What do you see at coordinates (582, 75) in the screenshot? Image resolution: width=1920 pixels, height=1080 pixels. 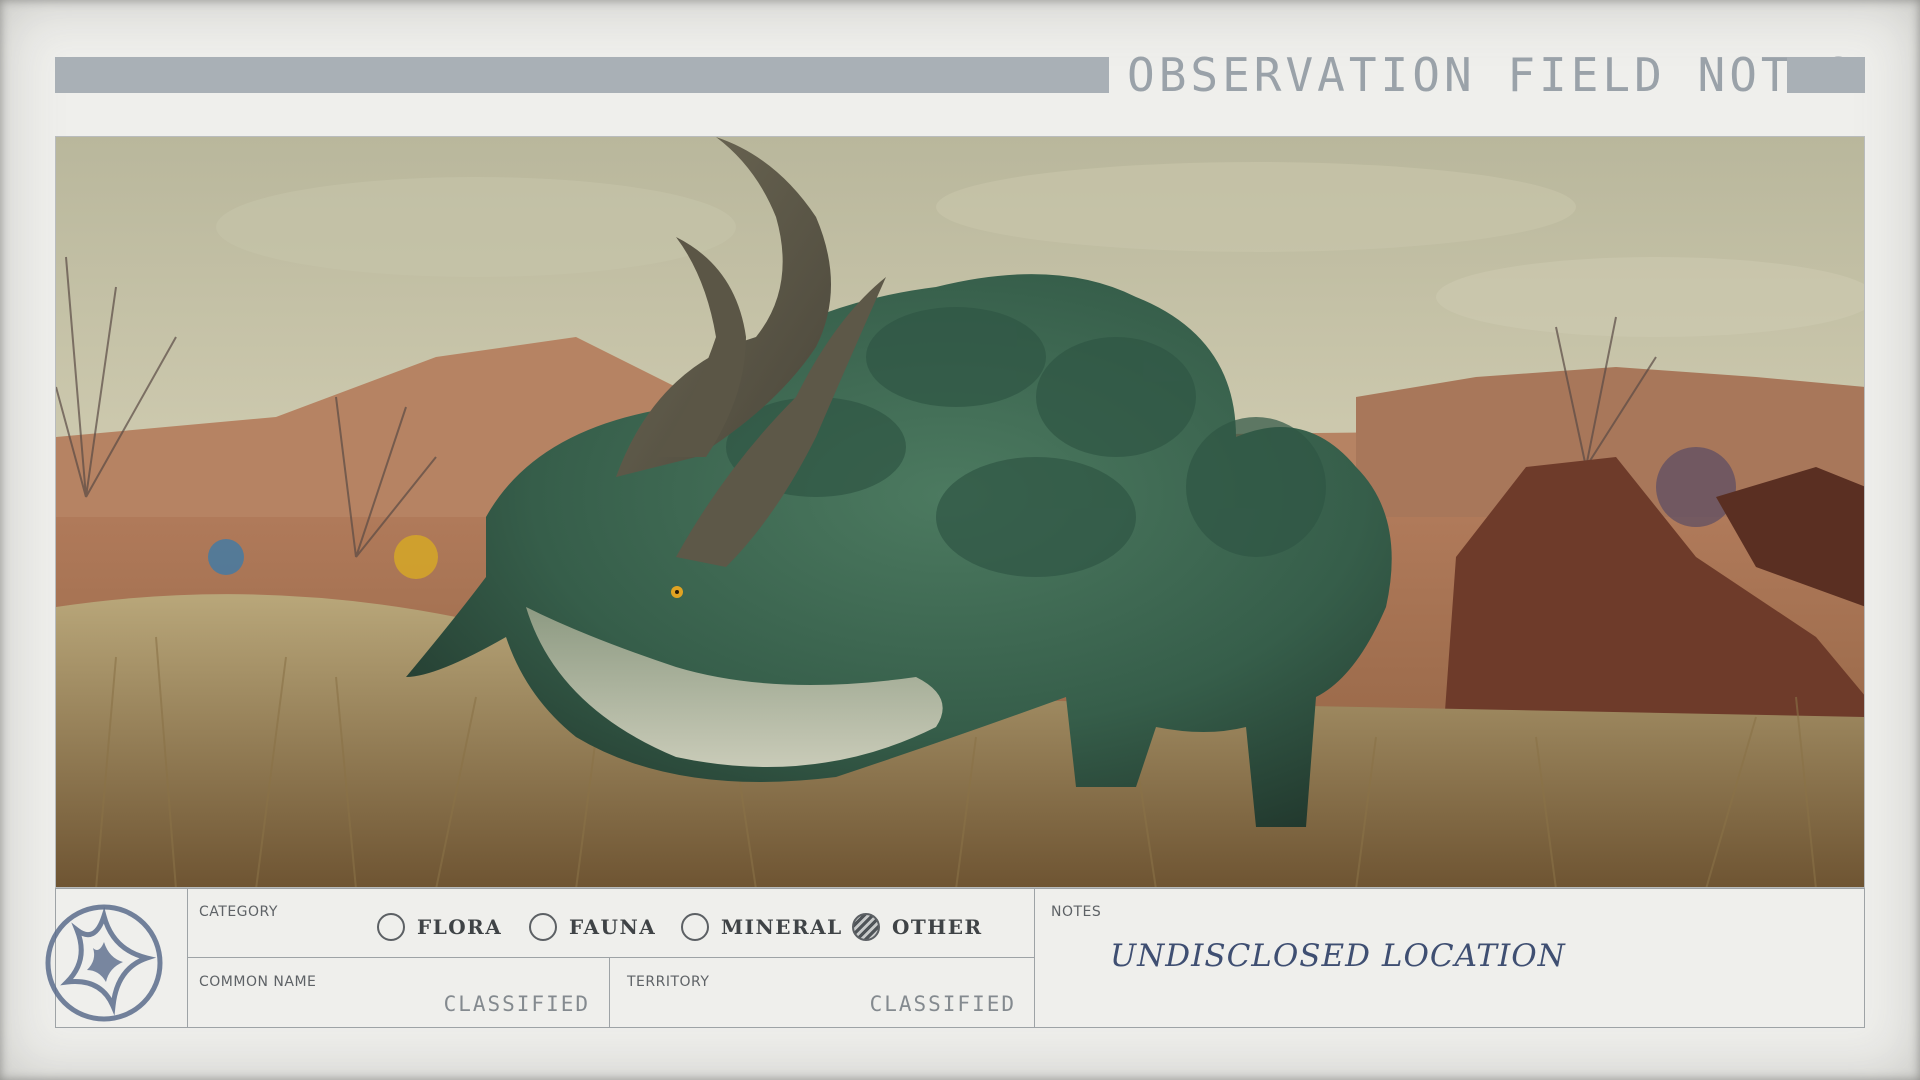 I see `header-bar-left` at bounding box center [582, 75].